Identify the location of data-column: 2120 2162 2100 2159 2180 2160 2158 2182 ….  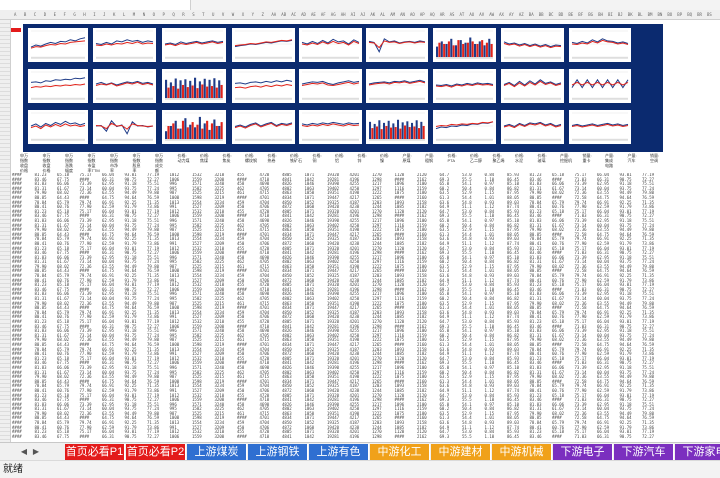
(422, 306).